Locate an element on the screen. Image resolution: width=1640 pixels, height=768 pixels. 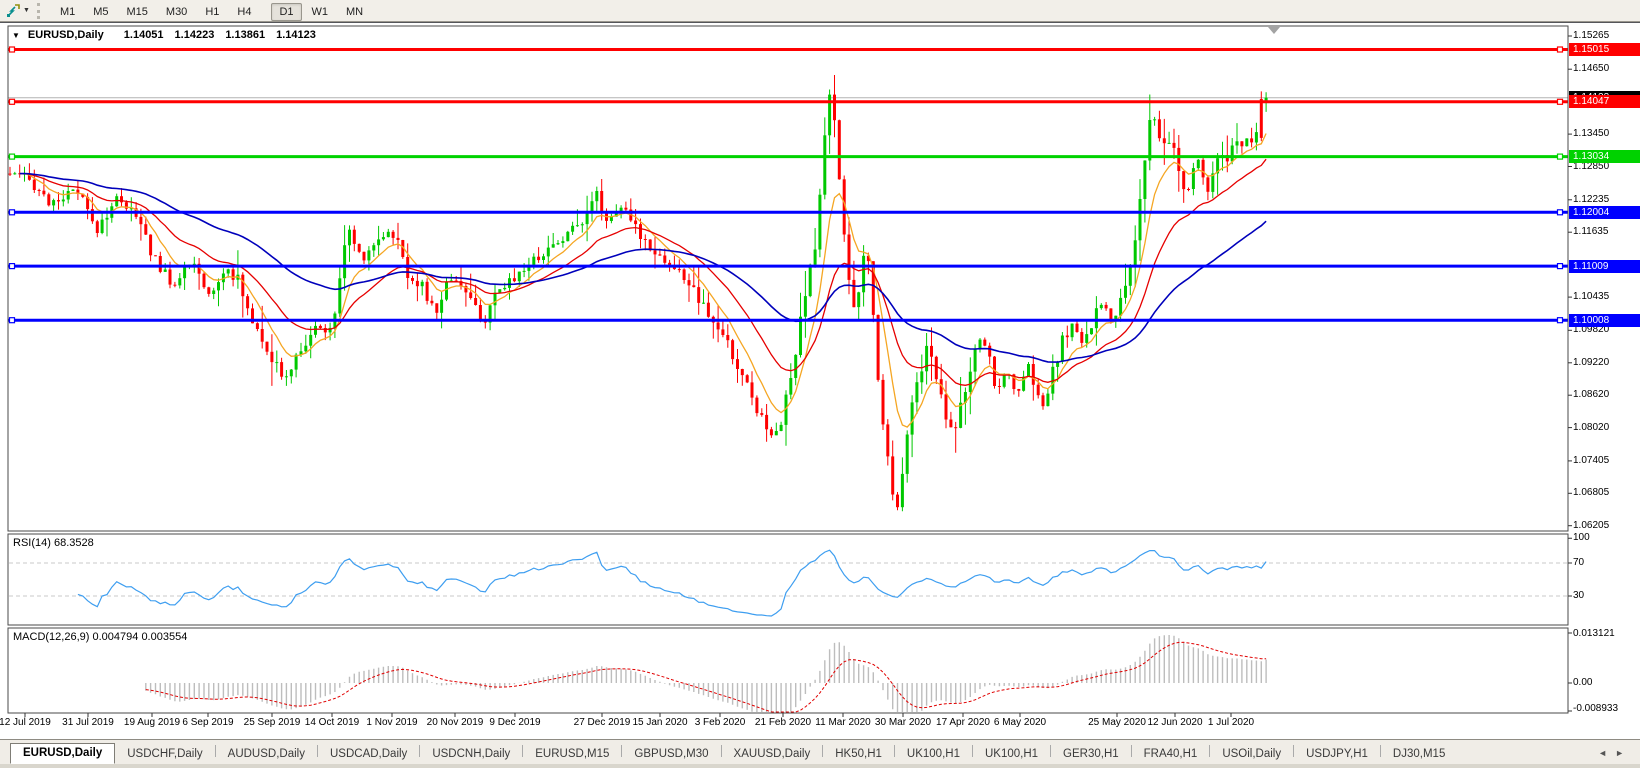
macd-signal-value: 0.003554 is located at coordinates (164, 637).